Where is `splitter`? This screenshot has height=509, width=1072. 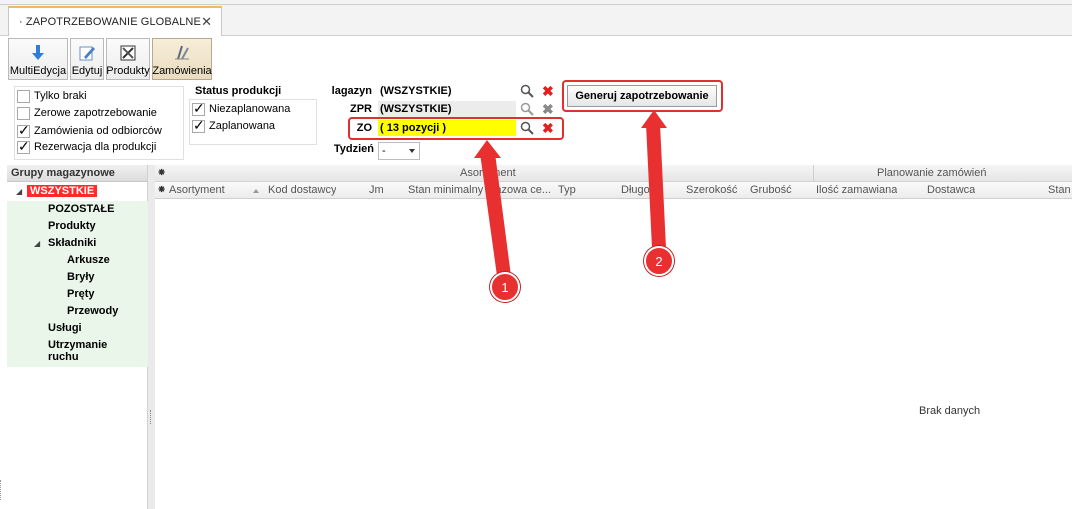
splitter is located at coordinates (151, 337).